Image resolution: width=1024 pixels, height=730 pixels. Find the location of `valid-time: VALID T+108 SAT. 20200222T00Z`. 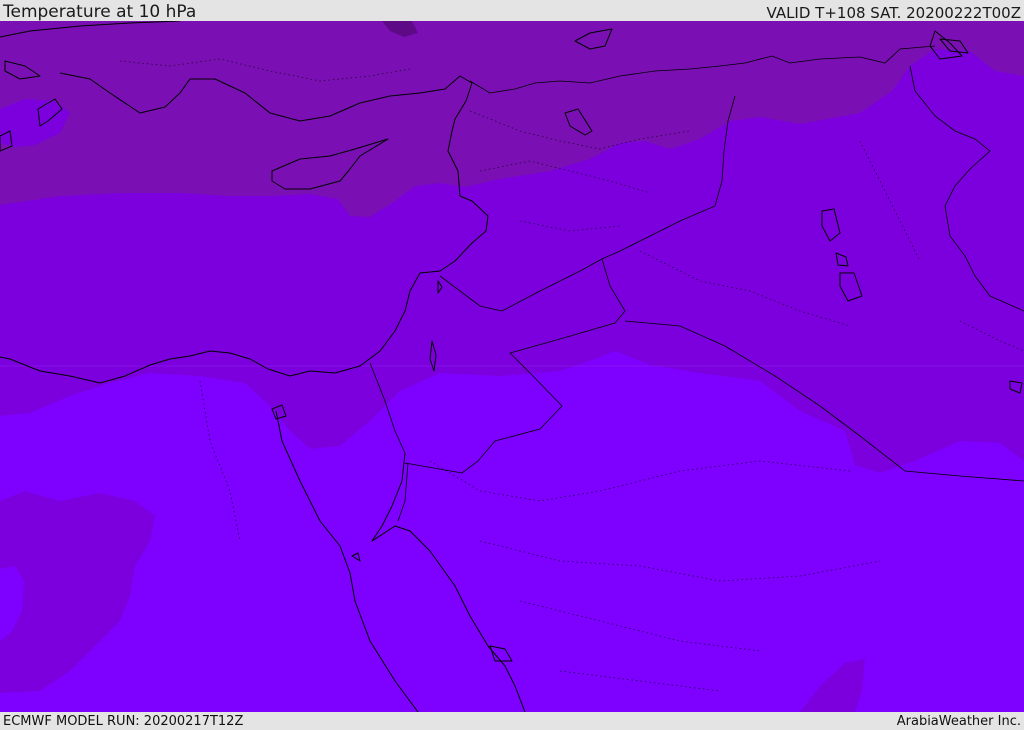

valid-time: VALID T+108 SAT. 20200222T00Z is located at coordinates (893, 13).